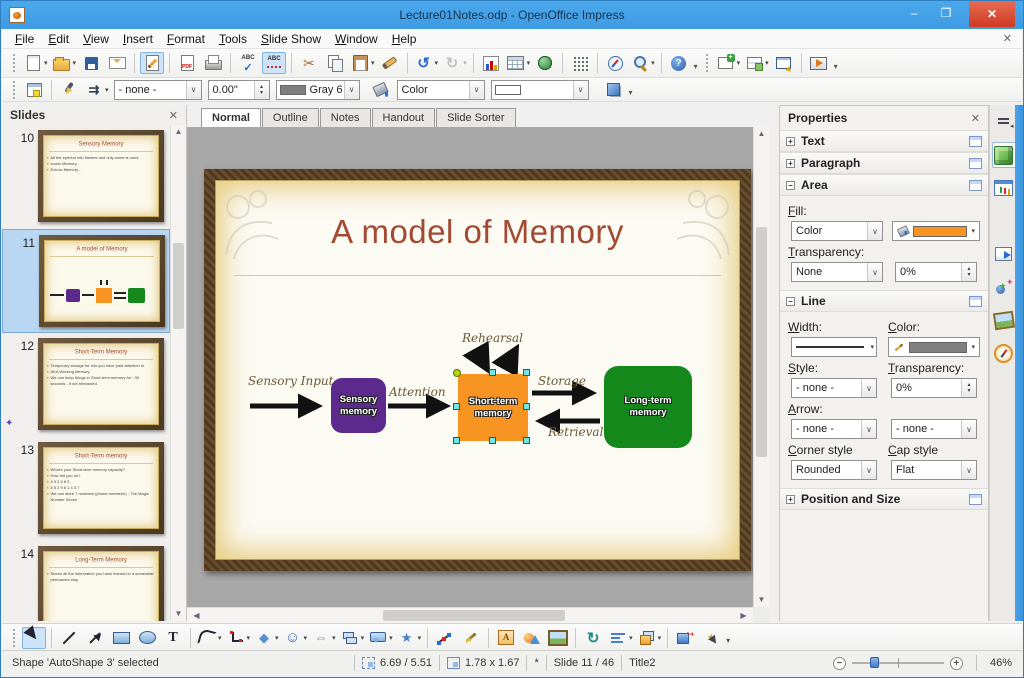  I want to click on transparency-type-select: None ∨, so click(837, 272).